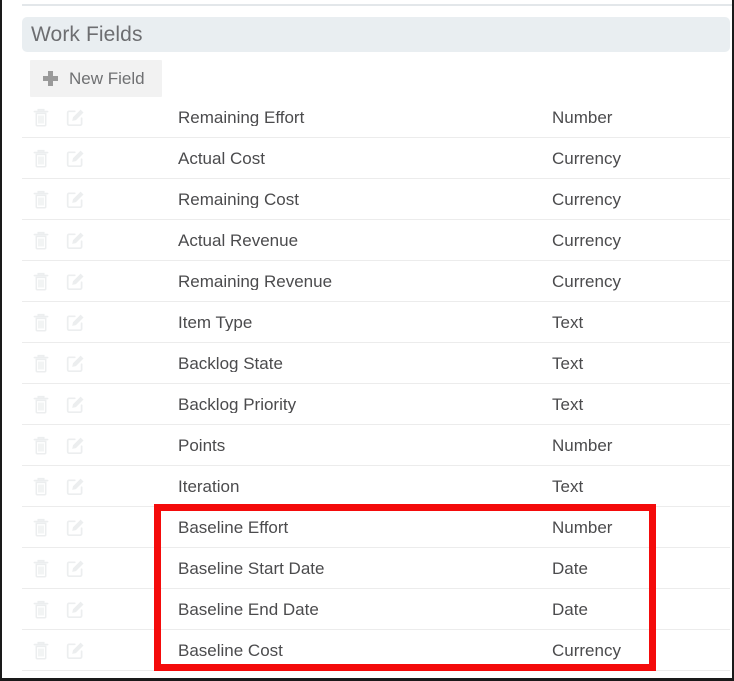 The height and width of the screenshot is (681, 734). I want to click on table-row: Backlog State Text, so click(376, 363).